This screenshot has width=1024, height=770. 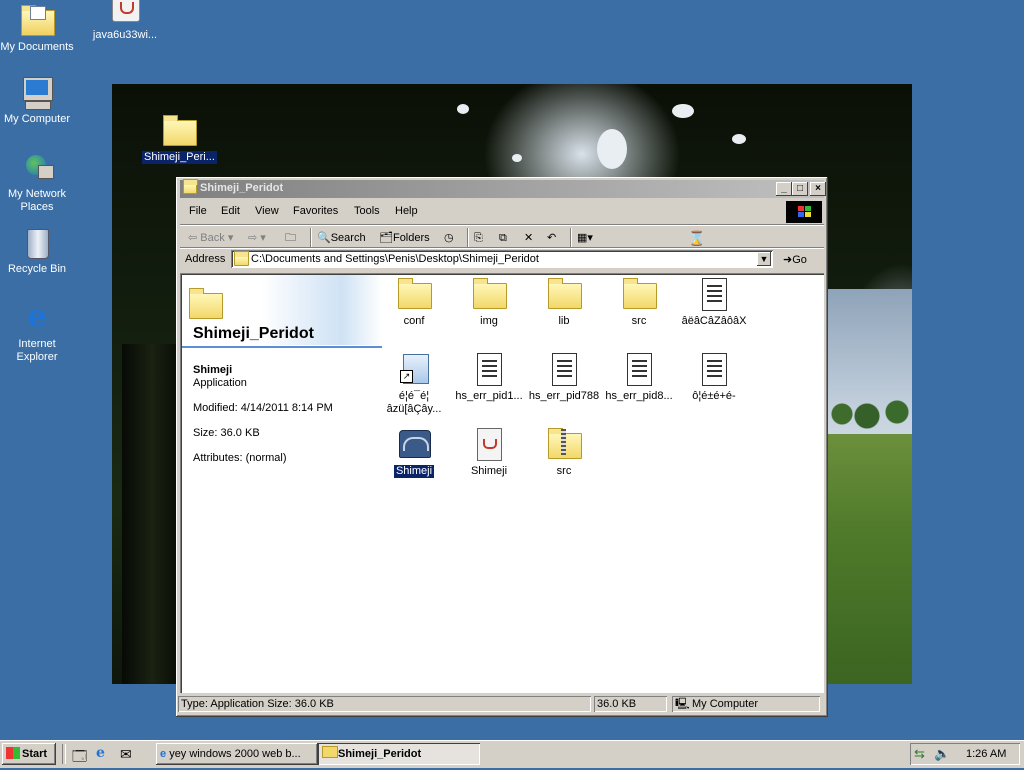 I want to click on text-document-icon, so click(x=639, y=369).